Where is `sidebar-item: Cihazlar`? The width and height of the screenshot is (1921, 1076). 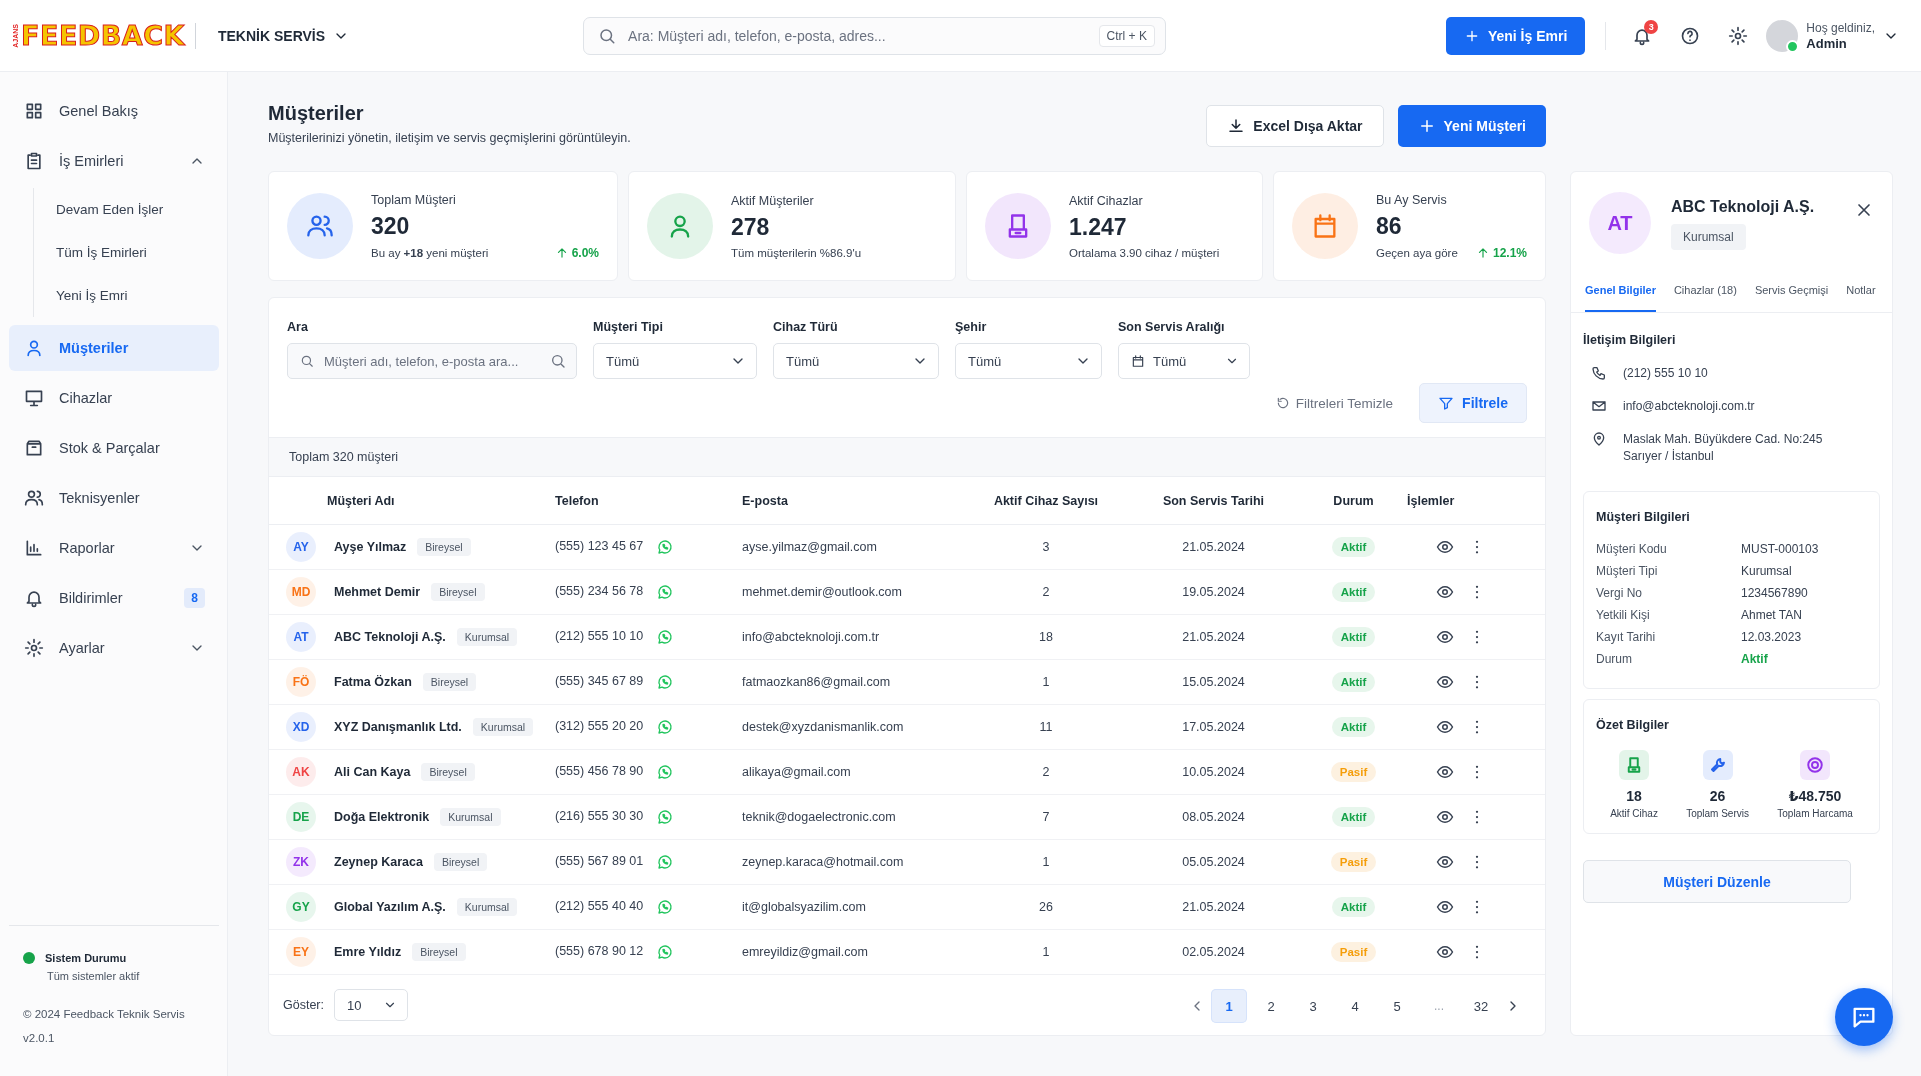
sidebar-item: Cihazlar is located at coordinates (114, 398).